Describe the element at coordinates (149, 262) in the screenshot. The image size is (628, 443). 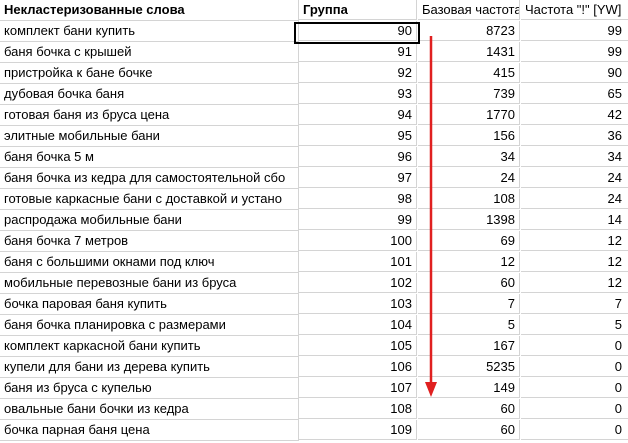
I see `keyword-cell: баня с большими окнами под ключ` at that location.